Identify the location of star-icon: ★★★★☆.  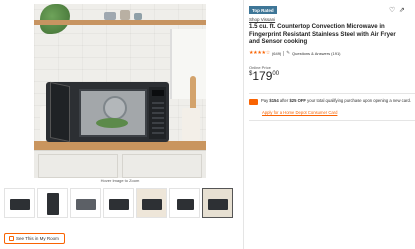
(259, 53).